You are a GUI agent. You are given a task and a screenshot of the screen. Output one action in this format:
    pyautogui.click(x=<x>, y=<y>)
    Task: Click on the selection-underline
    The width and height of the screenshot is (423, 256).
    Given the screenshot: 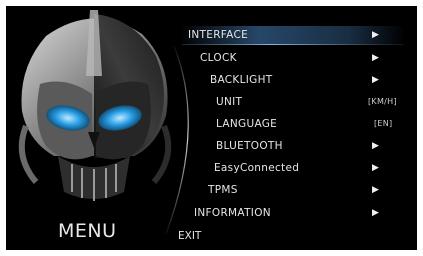 What is the action you would take?
    pyautogui.click(x=293, y=44)
    